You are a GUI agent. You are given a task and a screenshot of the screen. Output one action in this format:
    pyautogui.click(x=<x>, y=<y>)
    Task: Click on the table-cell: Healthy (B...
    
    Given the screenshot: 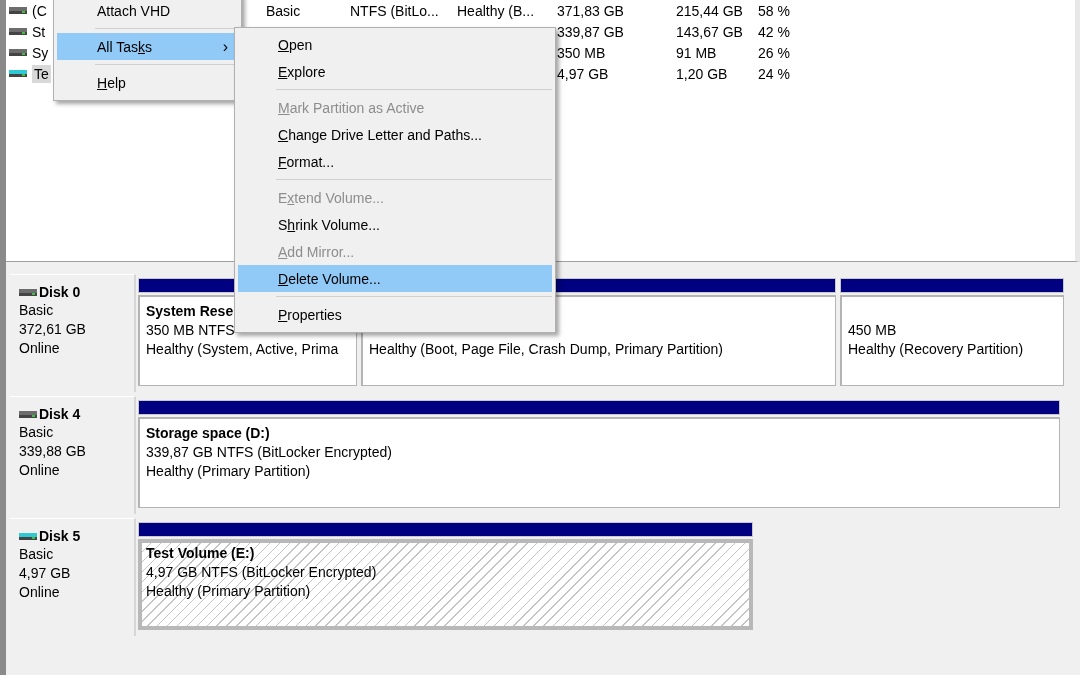 What is the action you would take?
    pyautogui.click(x=496, y=10)
    